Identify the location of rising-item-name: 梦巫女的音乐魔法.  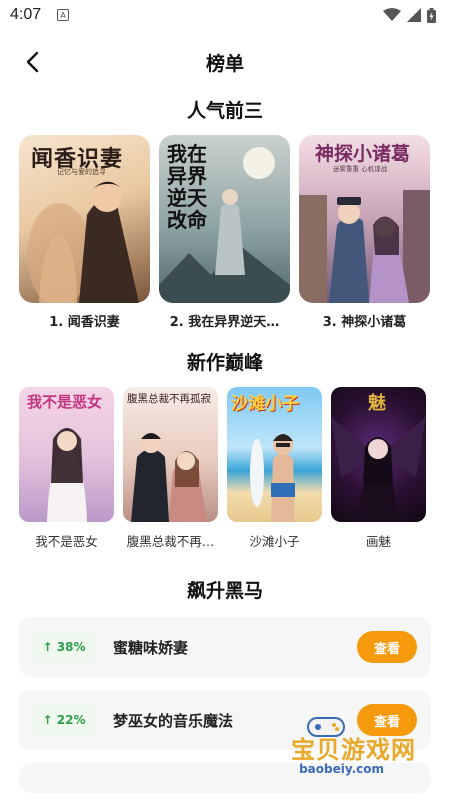
(173, 720).